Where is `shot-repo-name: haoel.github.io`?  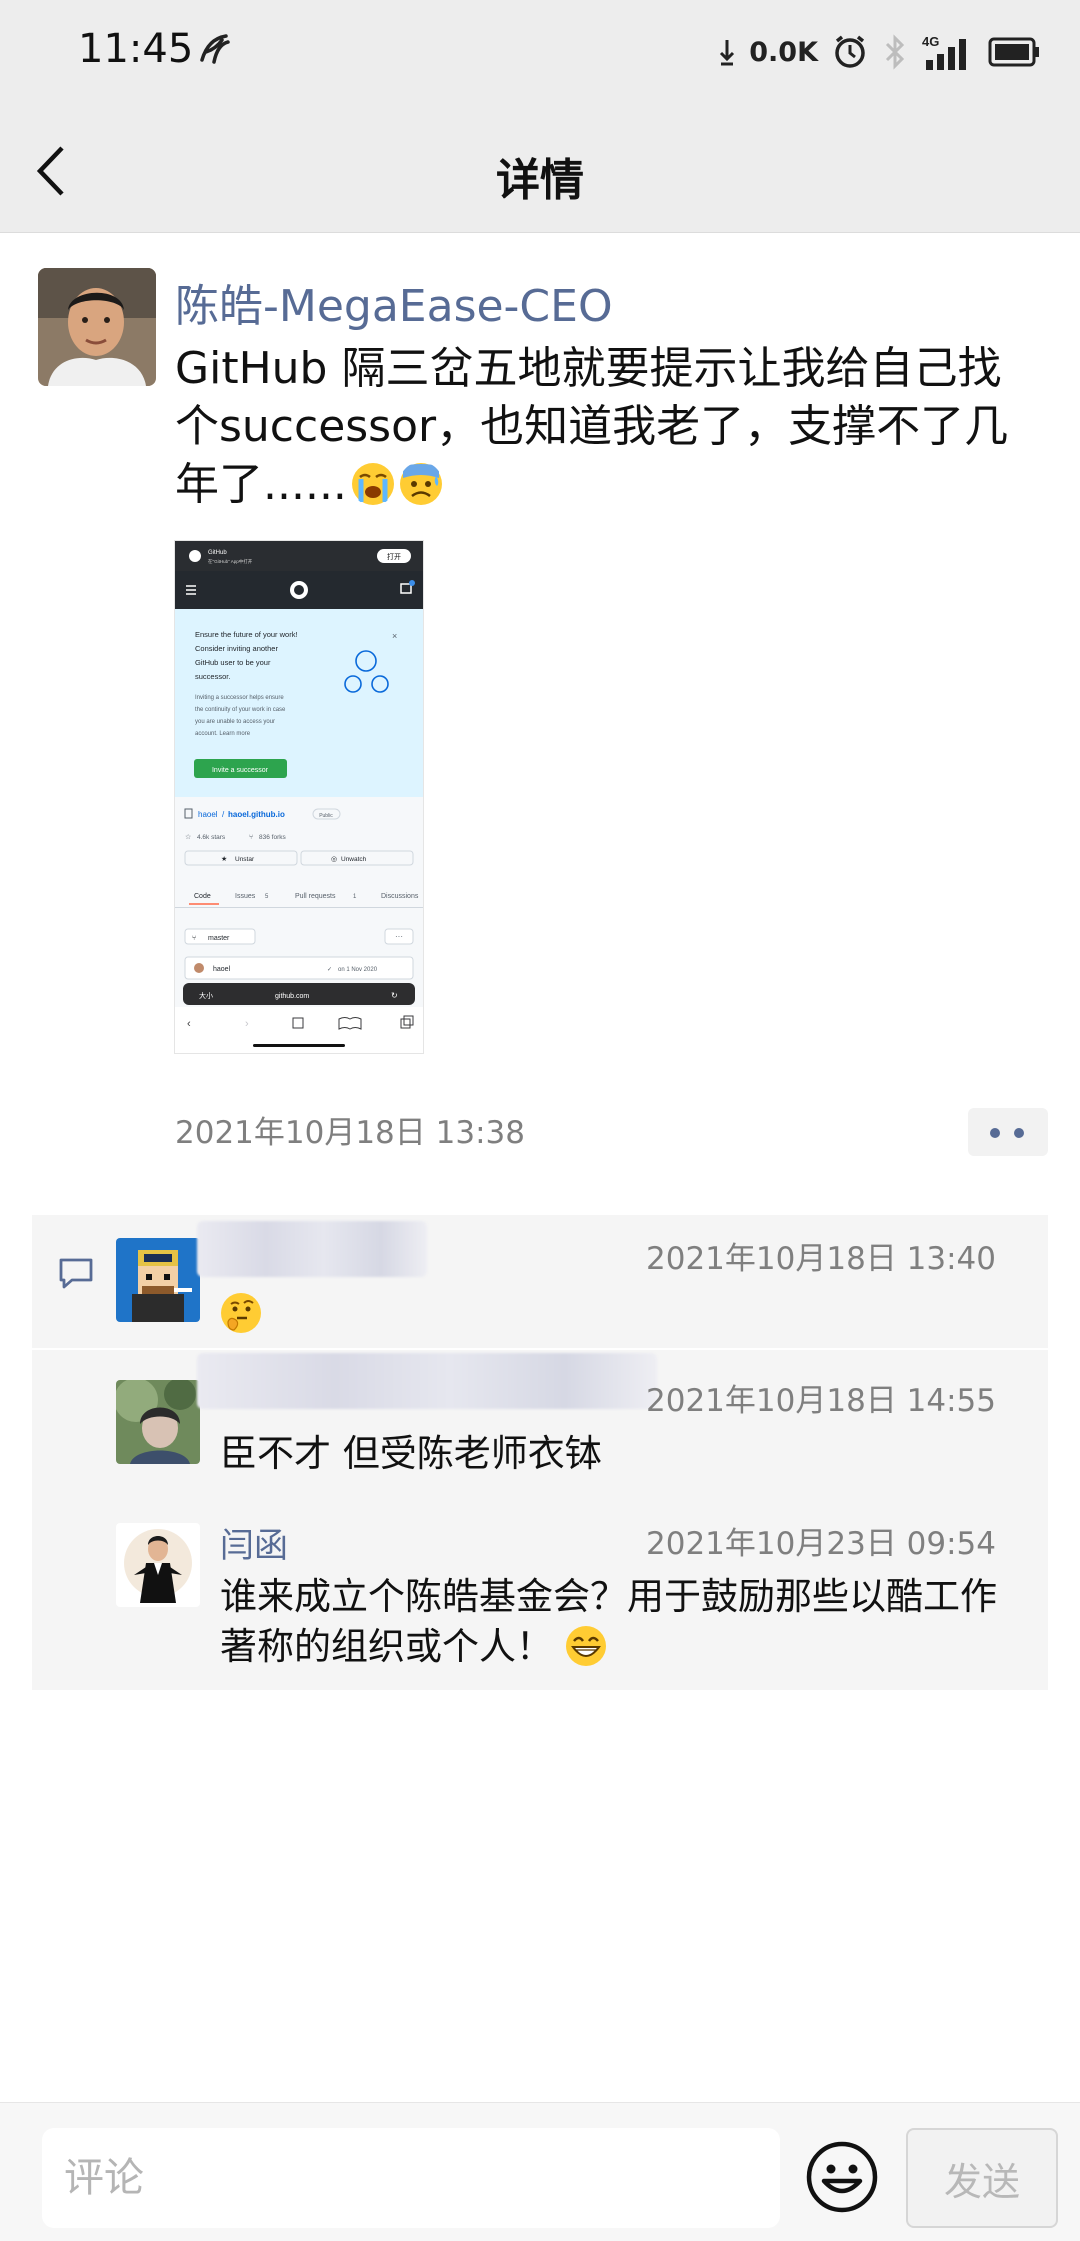 shot-repo-name: haoel.github.io is located at coordinates (256, 814).